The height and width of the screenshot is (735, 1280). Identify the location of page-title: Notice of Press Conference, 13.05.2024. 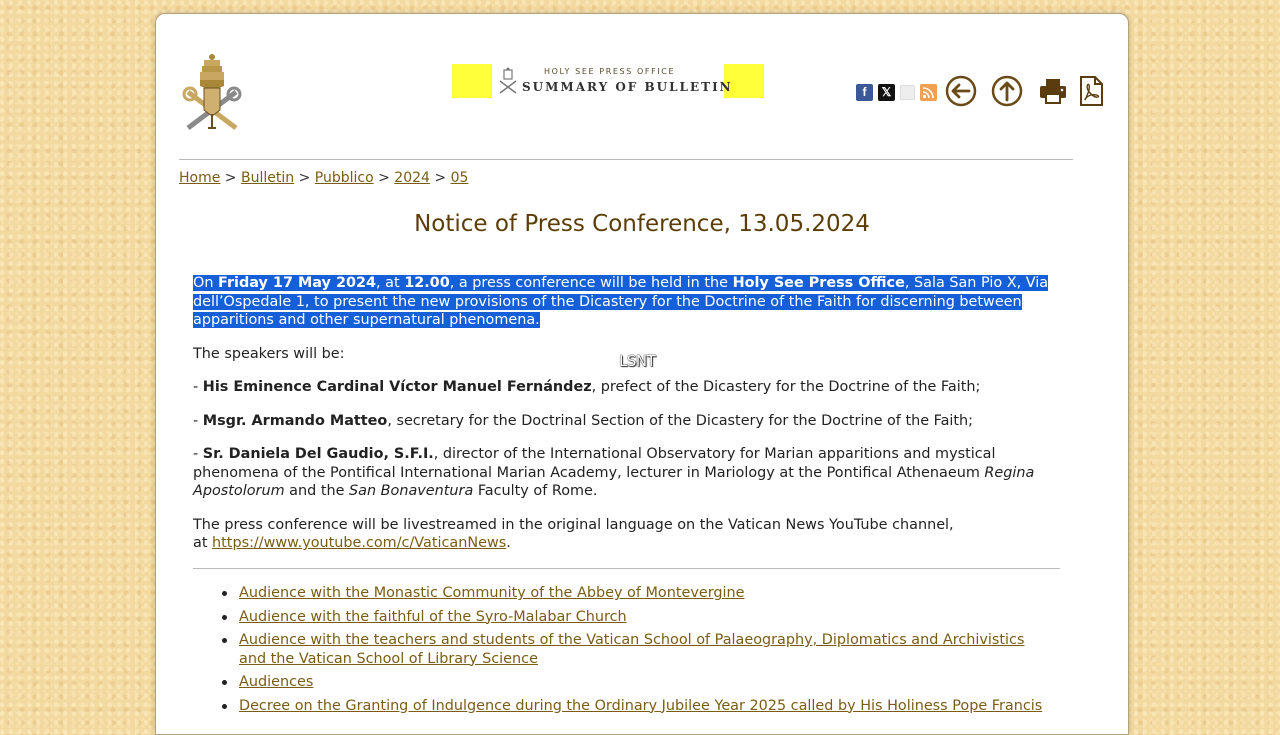
(642, 224).